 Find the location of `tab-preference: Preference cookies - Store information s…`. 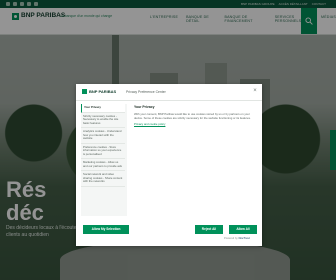

tab-preference: Preference cookies - Store information s… is located at coordinates (103, 151).